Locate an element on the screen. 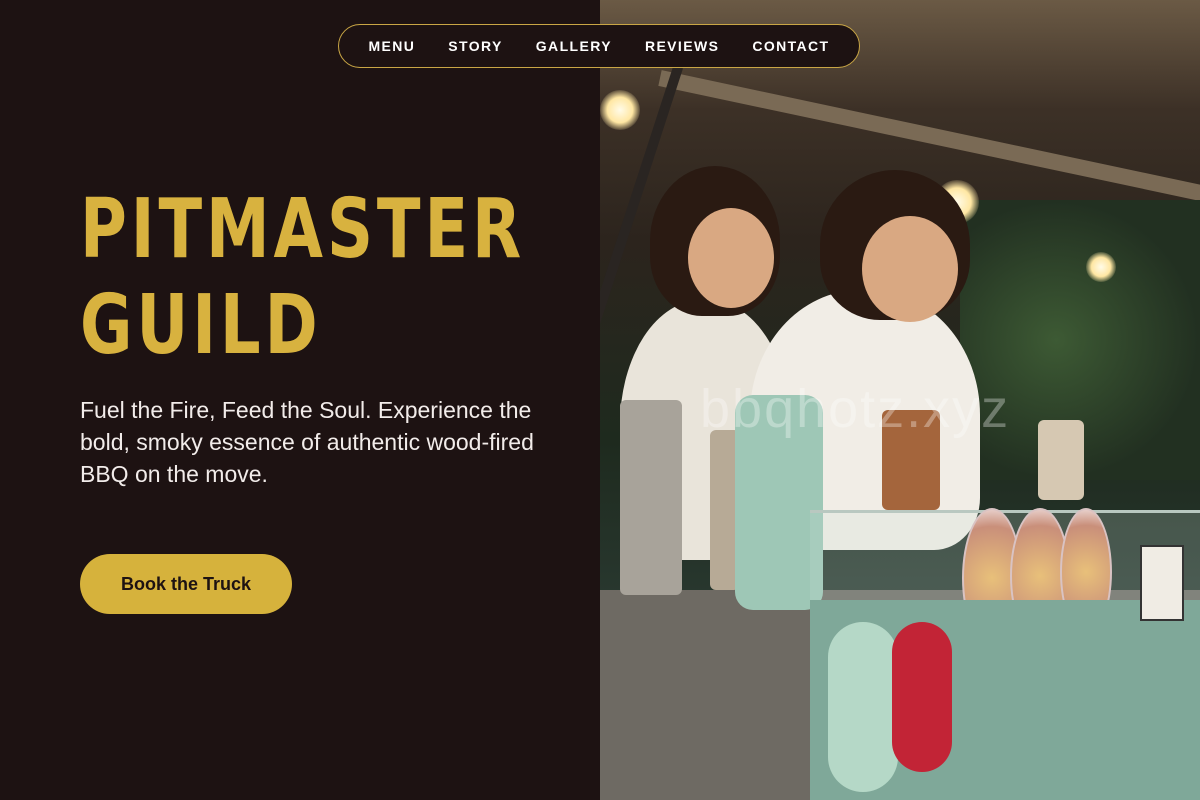 The height and width of the screenshot is (800, 1200). nav-contact: CONTACT is located at coordinates (790, 46).